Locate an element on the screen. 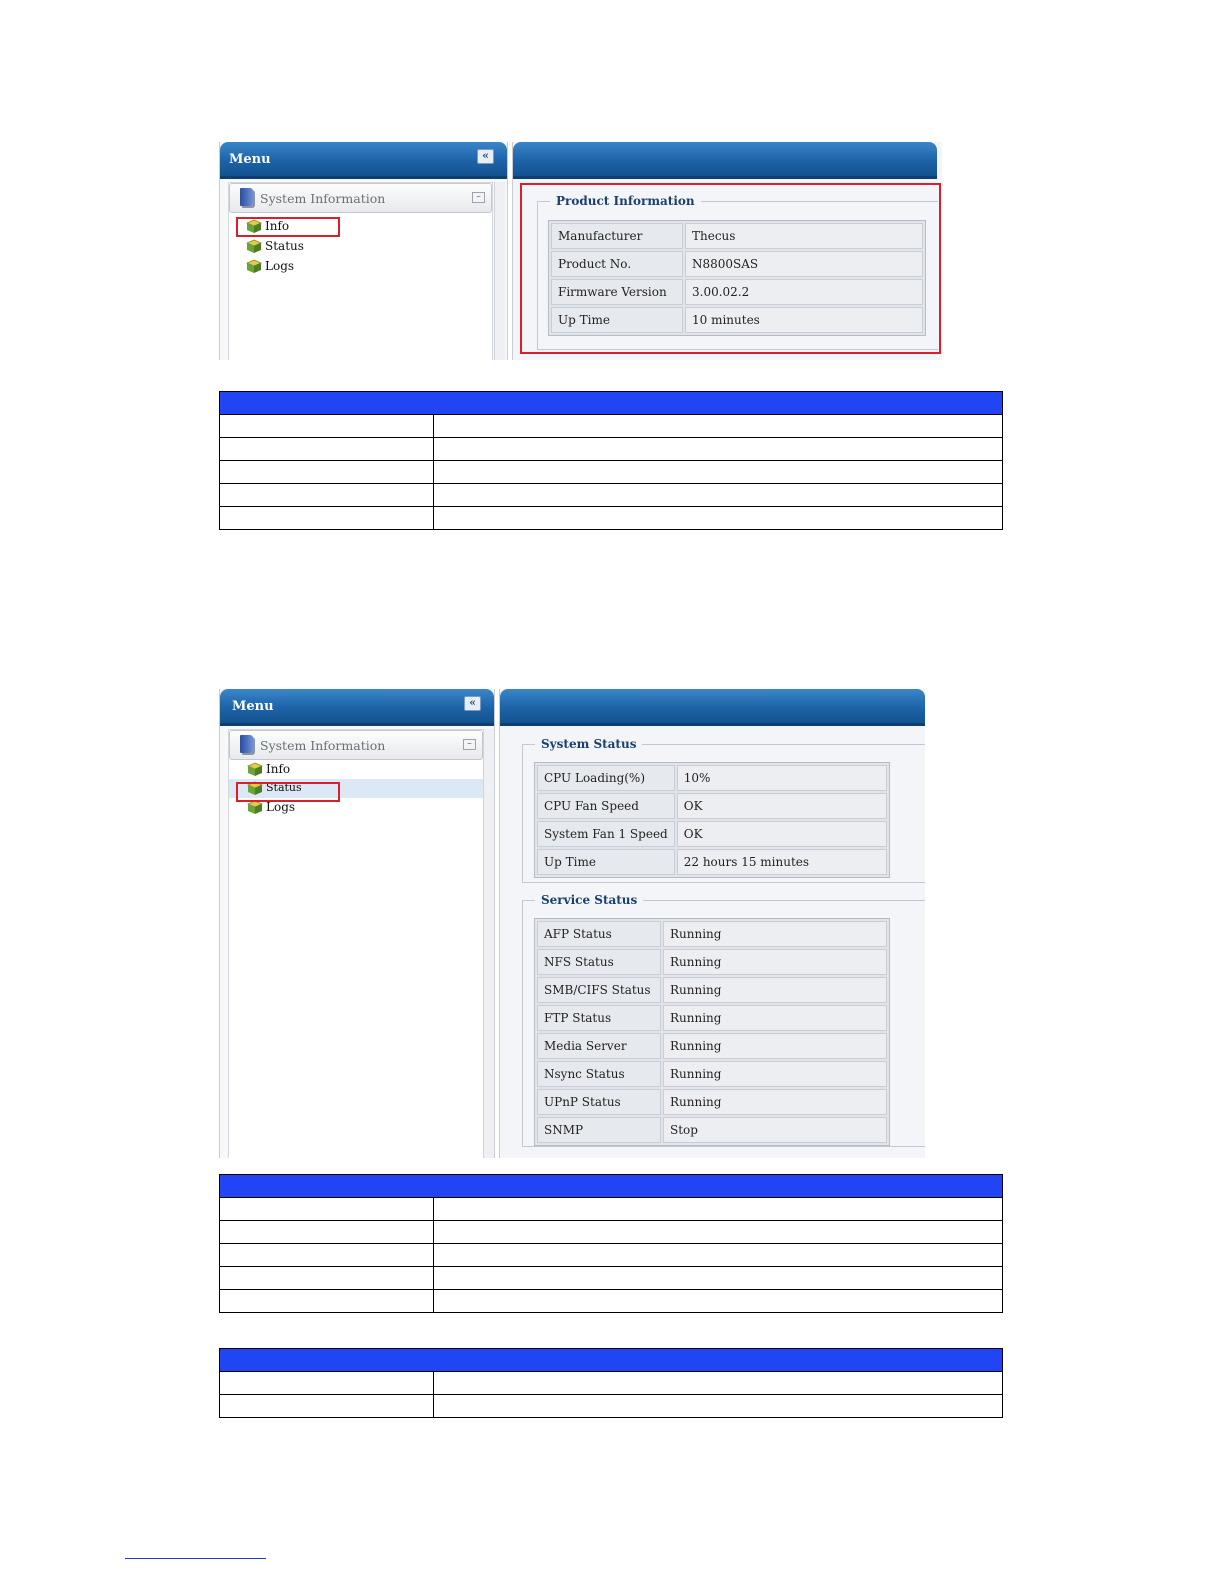 The width and height of the screenshot is (1224, 1584). highlight-box-product-info is located at coordinates (730, 268).